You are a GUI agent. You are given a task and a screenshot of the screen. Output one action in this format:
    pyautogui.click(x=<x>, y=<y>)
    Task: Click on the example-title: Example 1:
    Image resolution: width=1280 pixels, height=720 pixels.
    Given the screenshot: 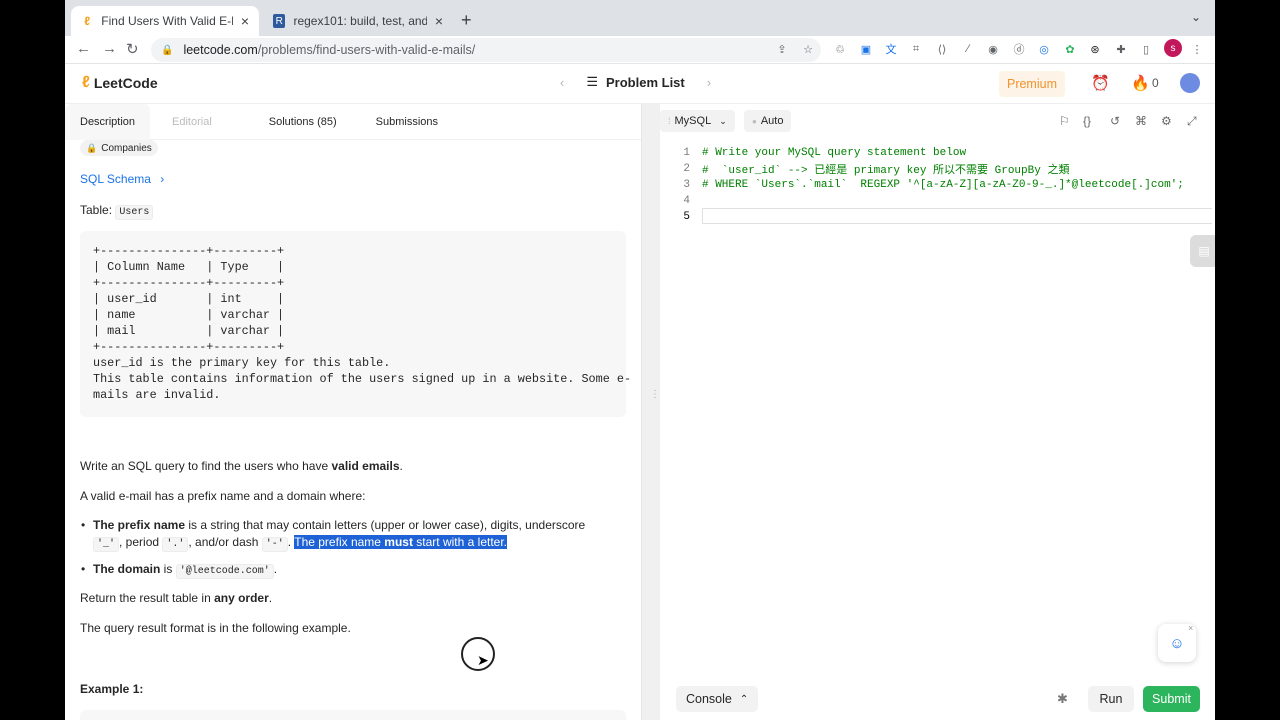 What is the action you would take?
    pyautogui.click(x=112, y=689)
    